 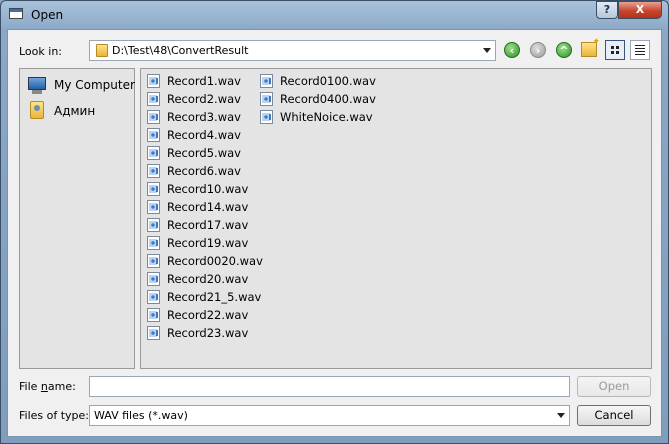 I want to click on folder-icon, so click(x=102, y=50).